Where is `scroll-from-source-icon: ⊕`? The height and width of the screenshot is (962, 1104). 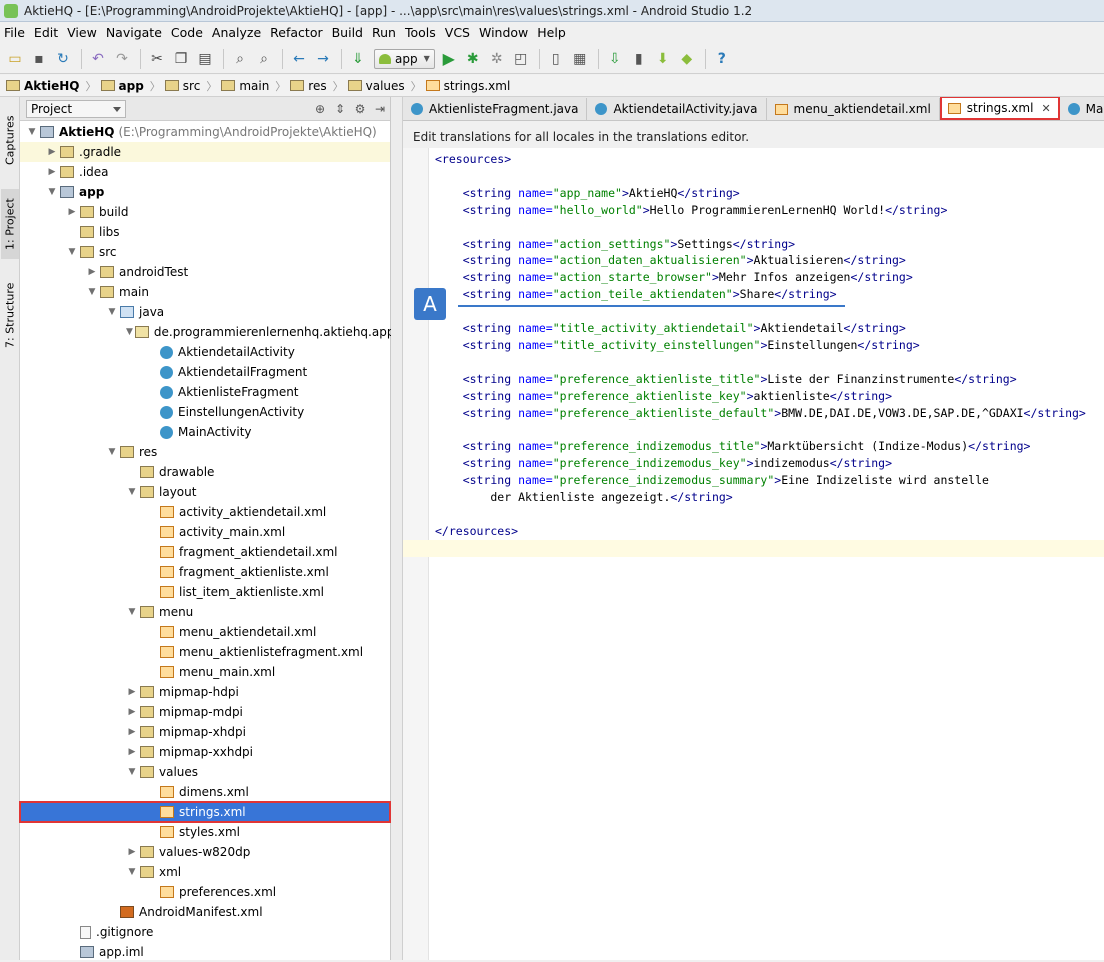 scroll-from-source-icon: ⊕ is located at coordinates (320, 109).